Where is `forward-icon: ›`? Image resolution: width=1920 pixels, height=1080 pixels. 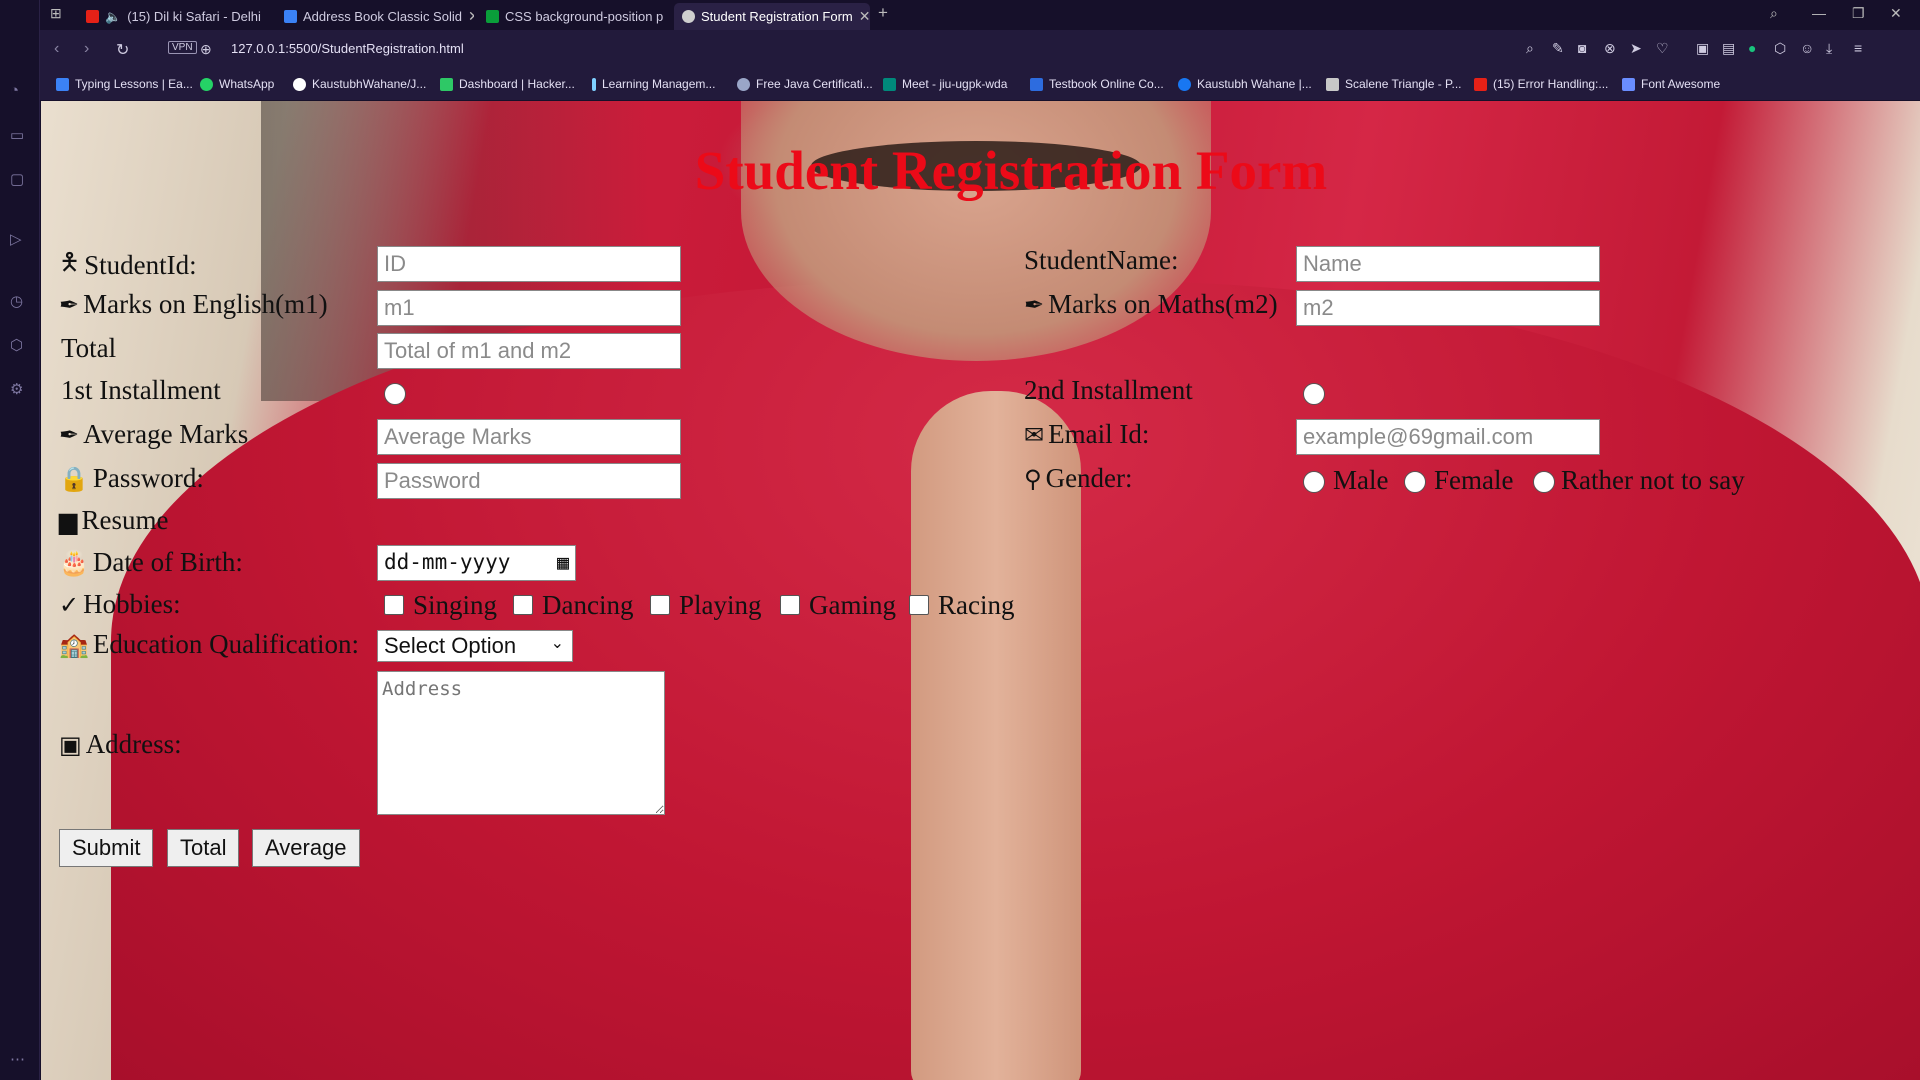 forward-icon: › is located at coordinates (86, 49).